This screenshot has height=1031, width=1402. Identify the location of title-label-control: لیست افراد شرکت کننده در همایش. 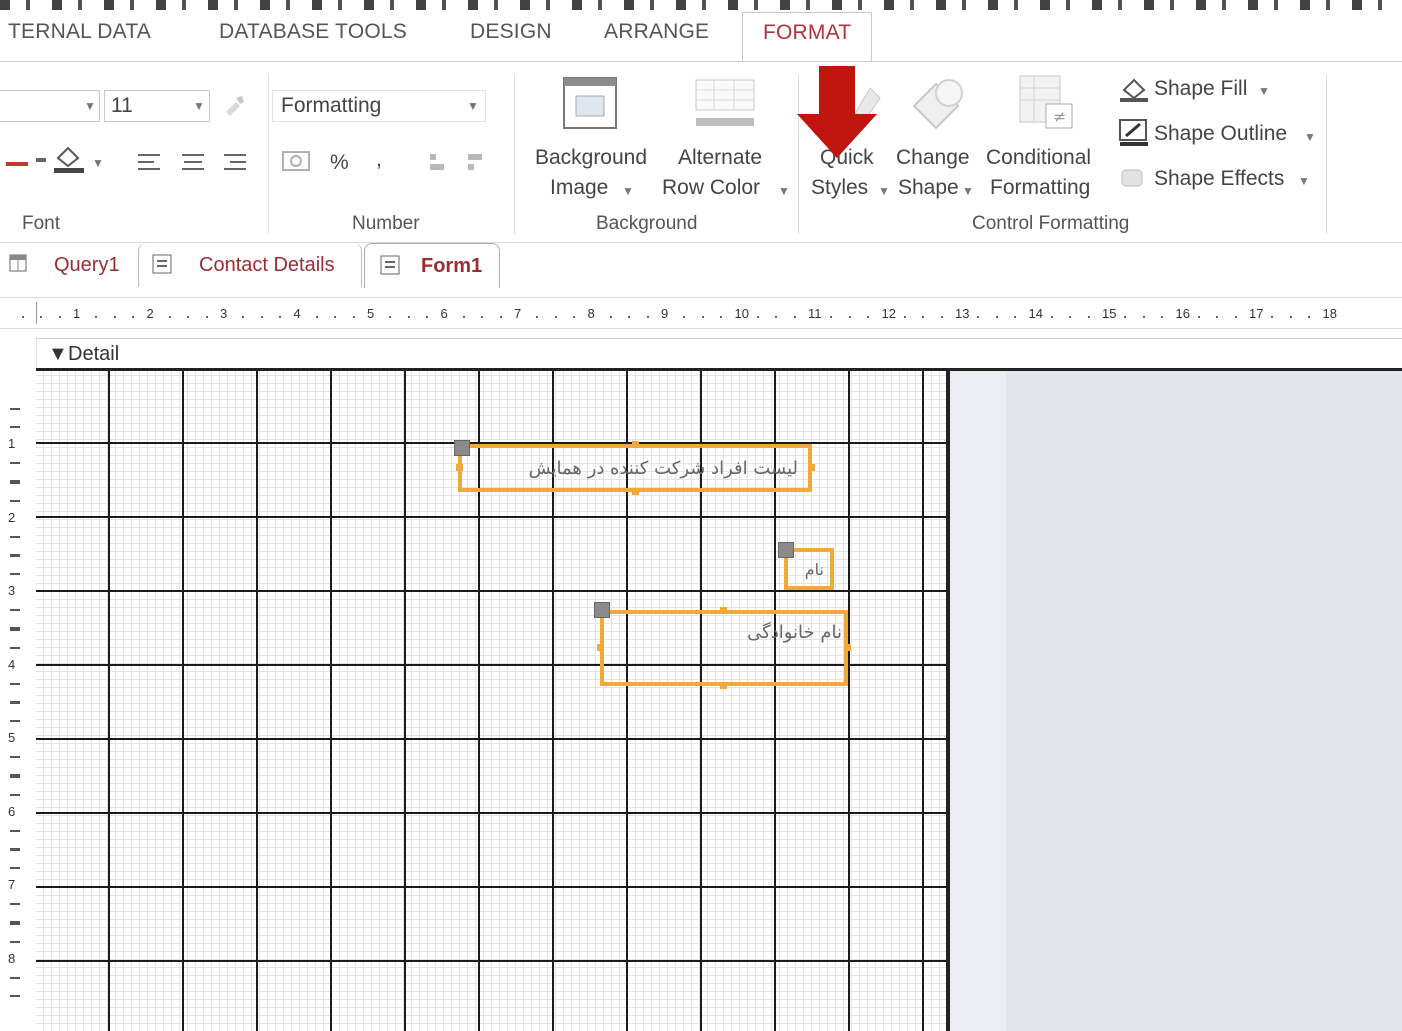
(635, 468).